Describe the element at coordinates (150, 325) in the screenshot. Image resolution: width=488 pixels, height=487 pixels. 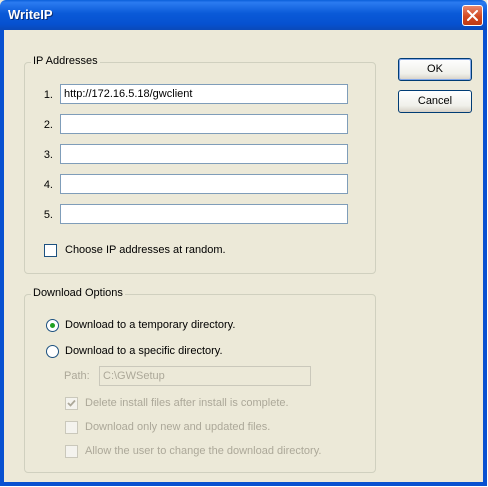
I see `temp-directory-label: Download to a temporary directory.` at that location.